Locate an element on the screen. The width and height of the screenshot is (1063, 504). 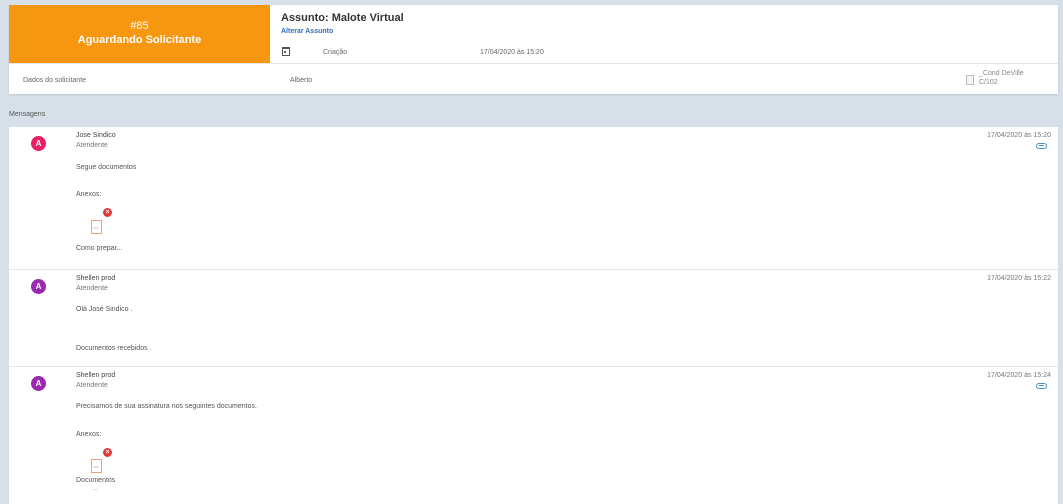
document-icon is located at coordinates (970, 80).